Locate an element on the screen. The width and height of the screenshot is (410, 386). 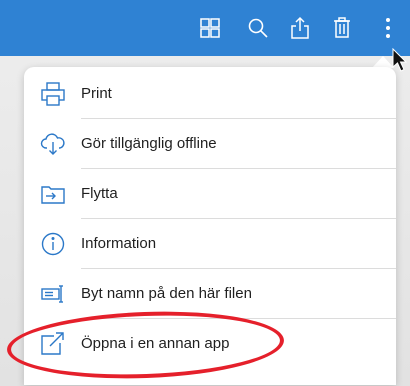
search-icon is located at coordinates (258, 28).